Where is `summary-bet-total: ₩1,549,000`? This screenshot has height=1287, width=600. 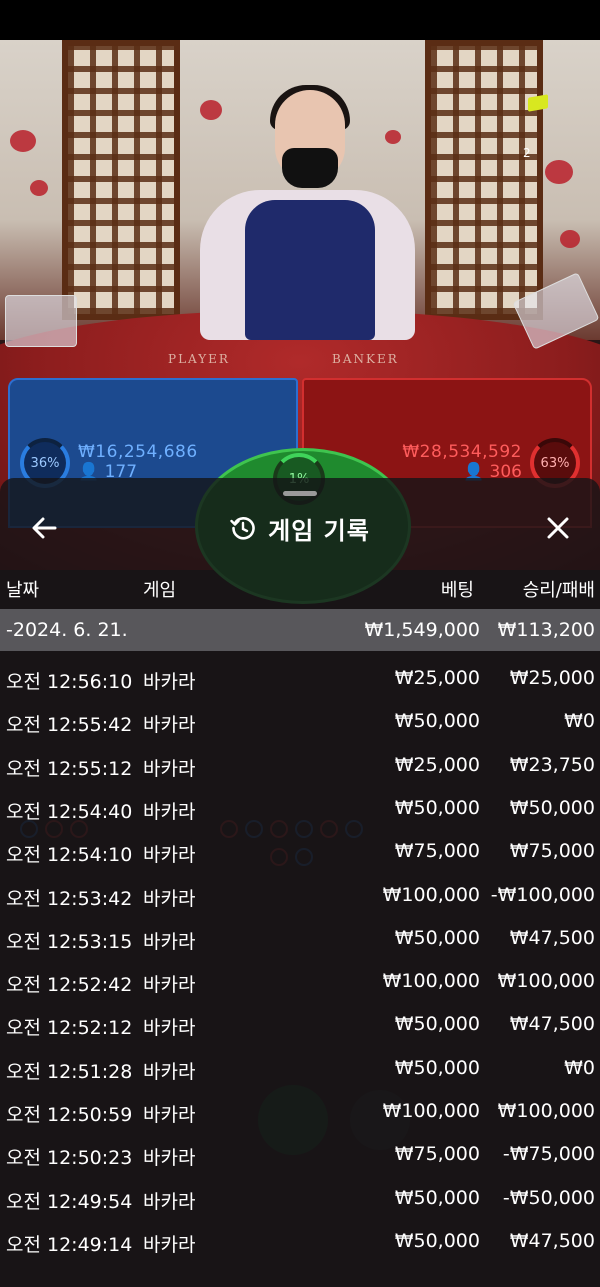 summary-bet-total: ₩1,549,000 is located at coordinates (422, 630).